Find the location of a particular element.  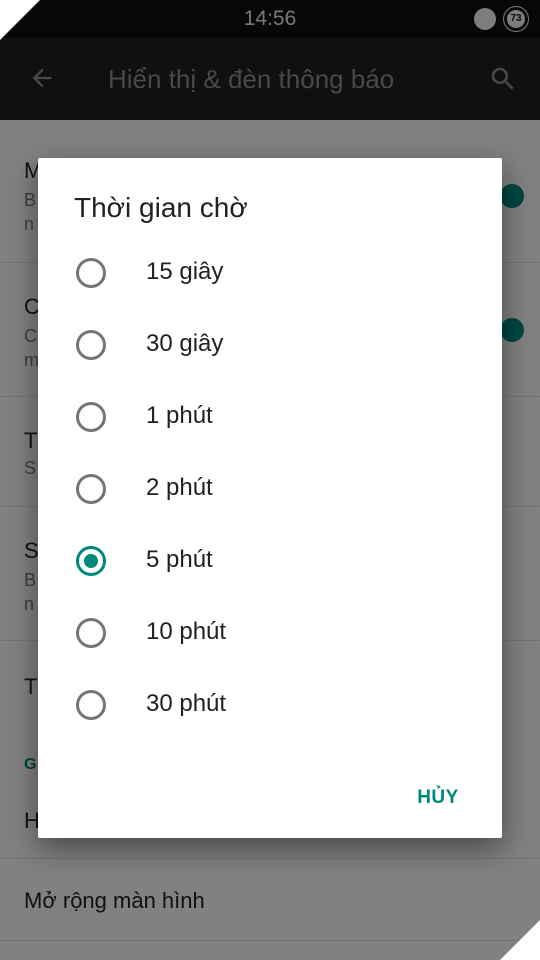

radio-option-label: 30 phút is located at coordinates (186, 703).